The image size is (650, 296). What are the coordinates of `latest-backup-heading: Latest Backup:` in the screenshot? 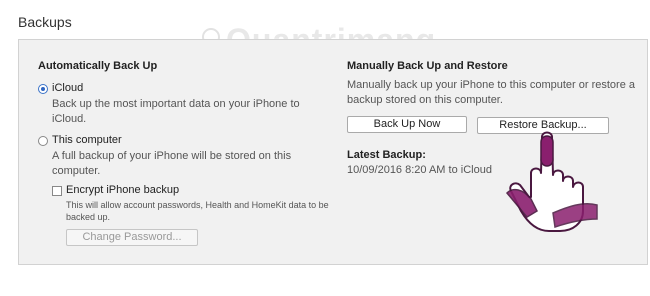 It's located at (386, 155).